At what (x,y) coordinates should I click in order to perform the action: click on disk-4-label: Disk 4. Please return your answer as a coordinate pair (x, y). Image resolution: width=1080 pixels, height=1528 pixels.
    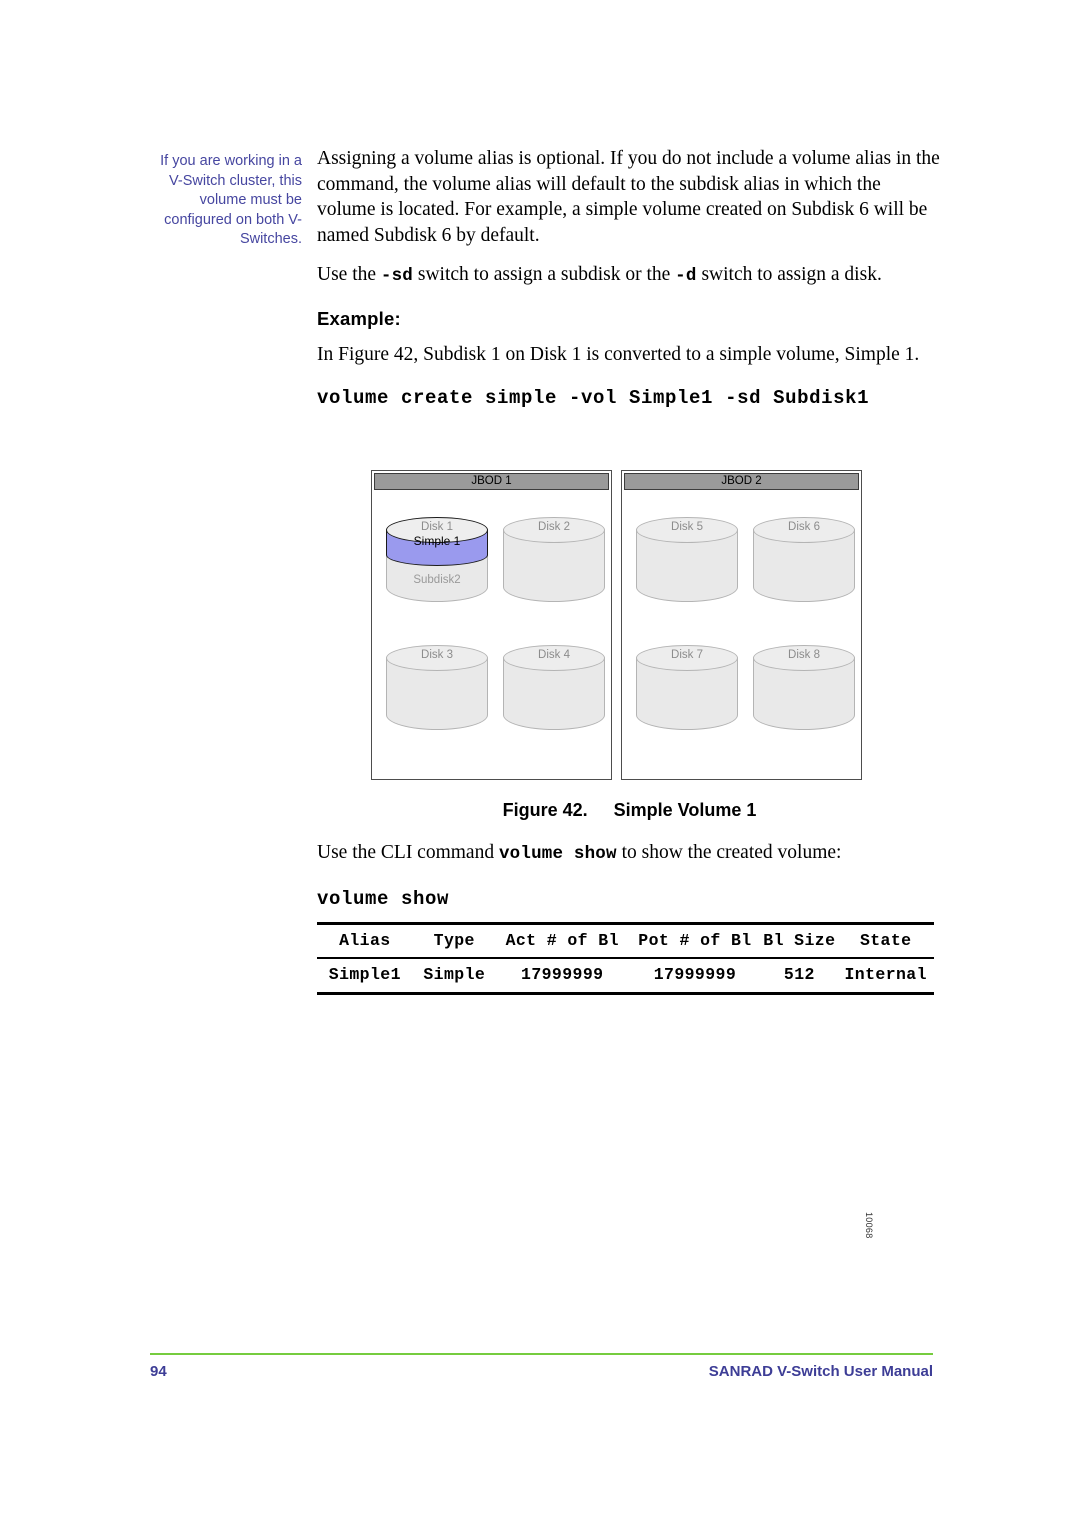
    Looking at the image, I should click on (554, 655).